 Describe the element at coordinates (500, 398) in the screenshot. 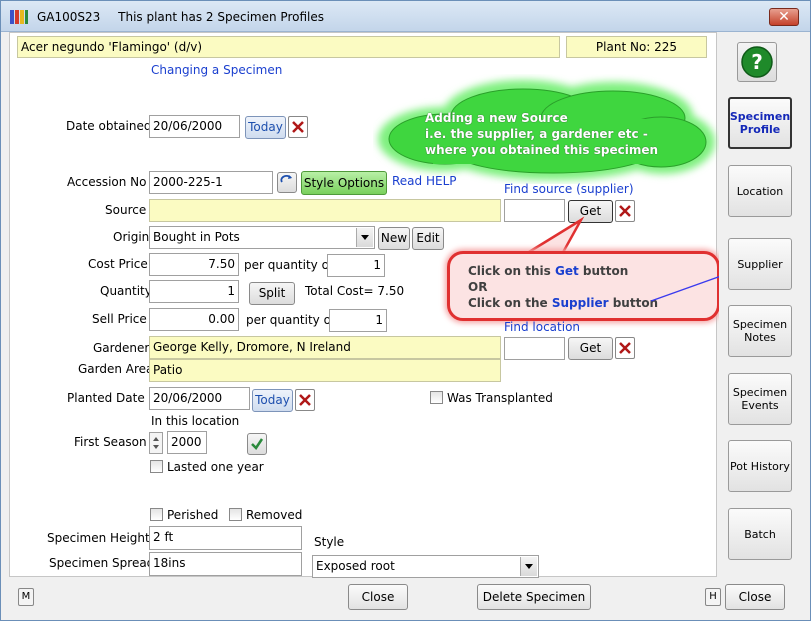

I see `was-transplanted-label: Was Transplanted` at that location.